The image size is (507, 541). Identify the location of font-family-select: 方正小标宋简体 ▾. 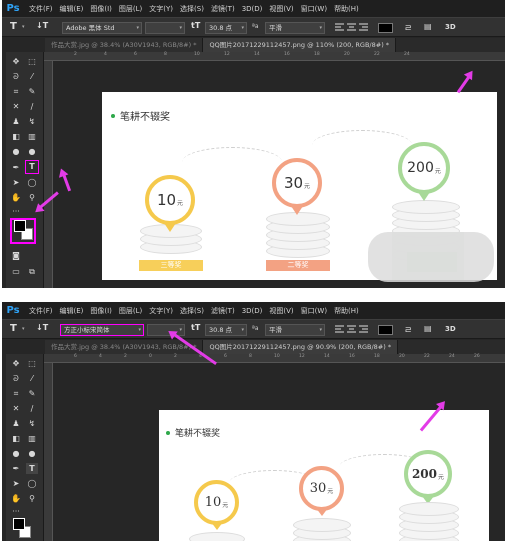
(102, 330).